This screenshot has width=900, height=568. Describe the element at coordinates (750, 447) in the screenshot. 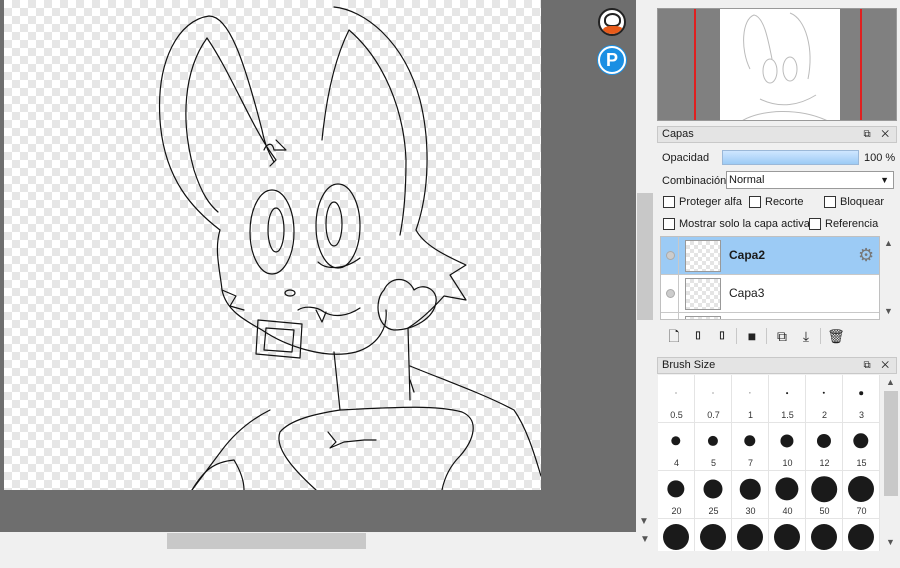

I see `brush-size-cell: 7` at that location.